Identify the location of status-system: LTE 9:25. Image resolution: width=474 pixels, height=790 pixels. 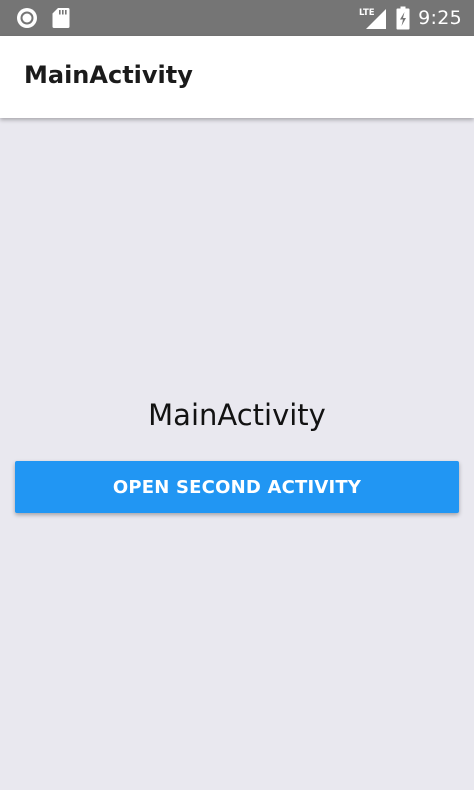
(410, 18).